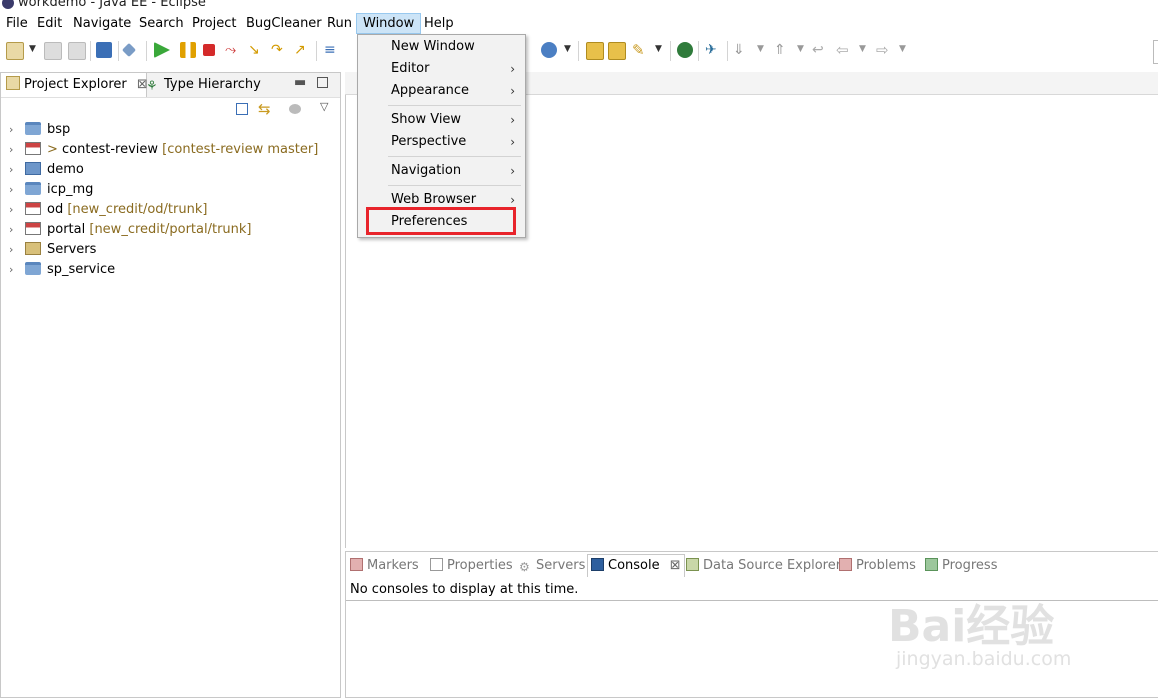 The height and width of the screenshot is (698, 1158). What do you see at coordinates (800, 49) in the screenshot?
I see `previous-annotation-dropdown-icon: ▼` at bounding box center [800, 49].